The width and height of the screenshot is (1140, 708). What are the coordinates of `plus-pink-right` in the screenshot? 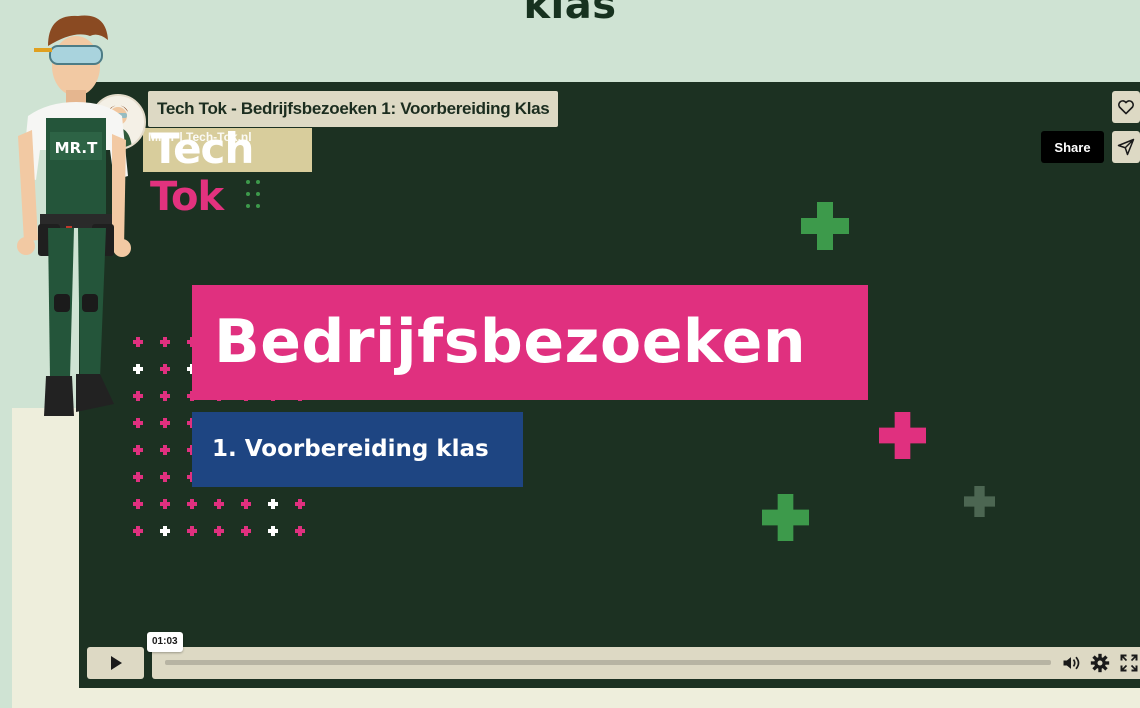 It's located at (902, 435).